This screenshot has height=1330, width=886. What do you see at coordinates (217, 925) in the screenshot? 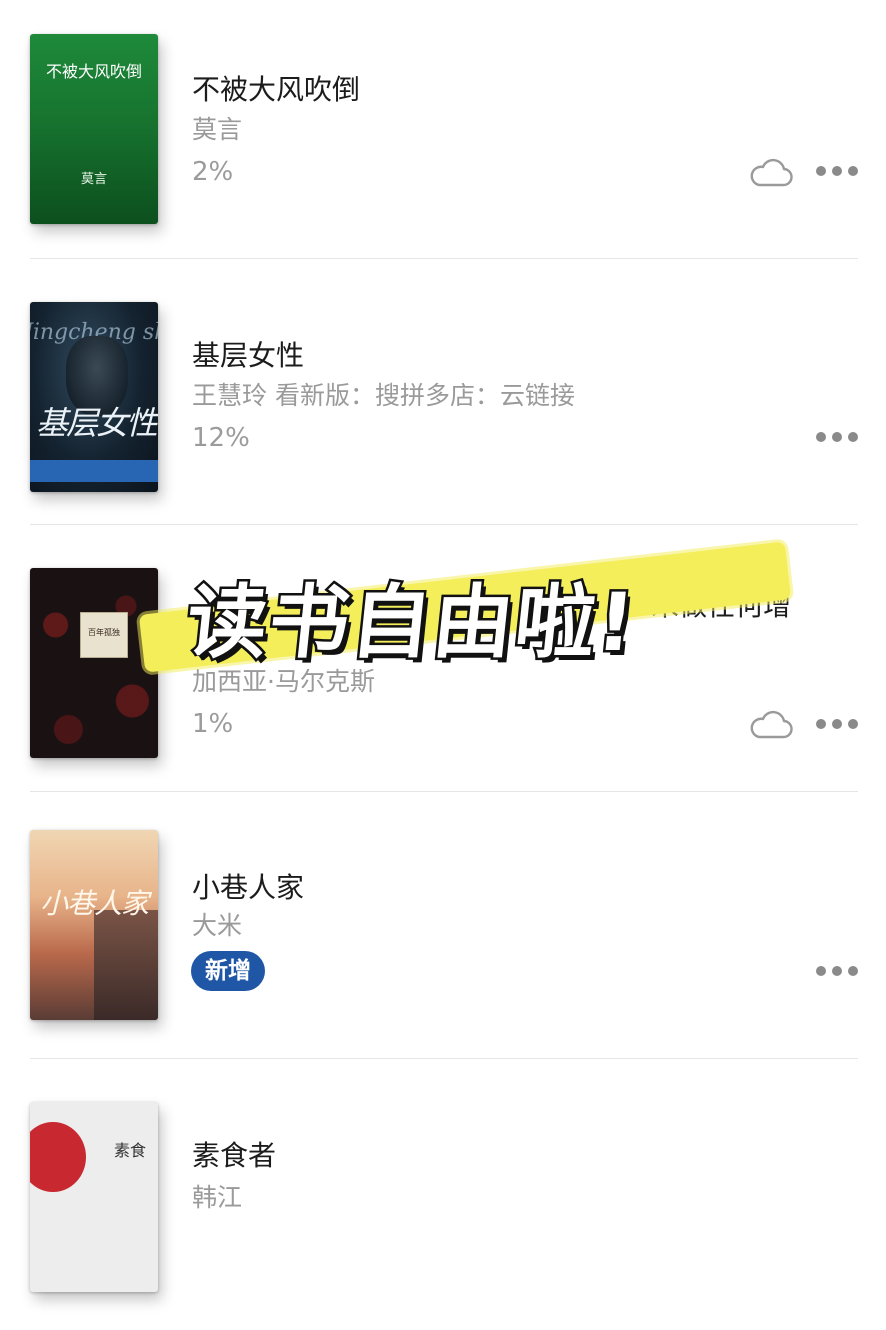
I see `book-author: 大米` at bounding box center [217, 925].